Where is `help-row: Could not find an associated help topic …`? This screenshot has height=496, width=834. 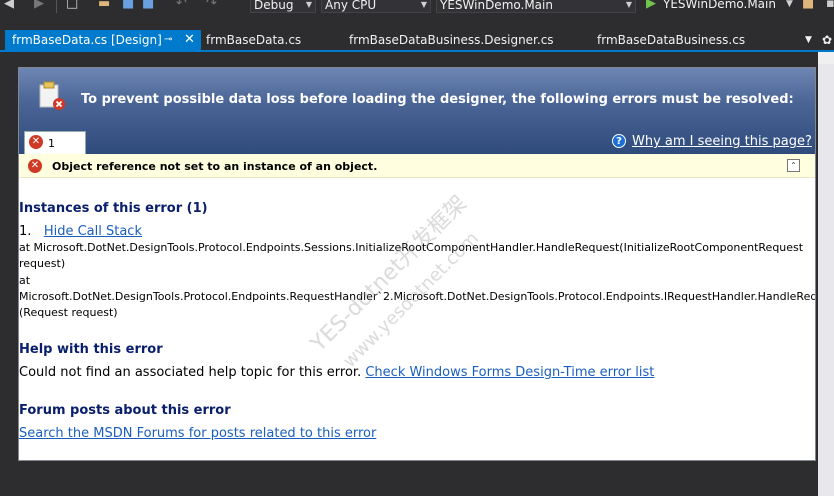
help-row: Could not find an associated help topic … is located at coordinates (336, 372).